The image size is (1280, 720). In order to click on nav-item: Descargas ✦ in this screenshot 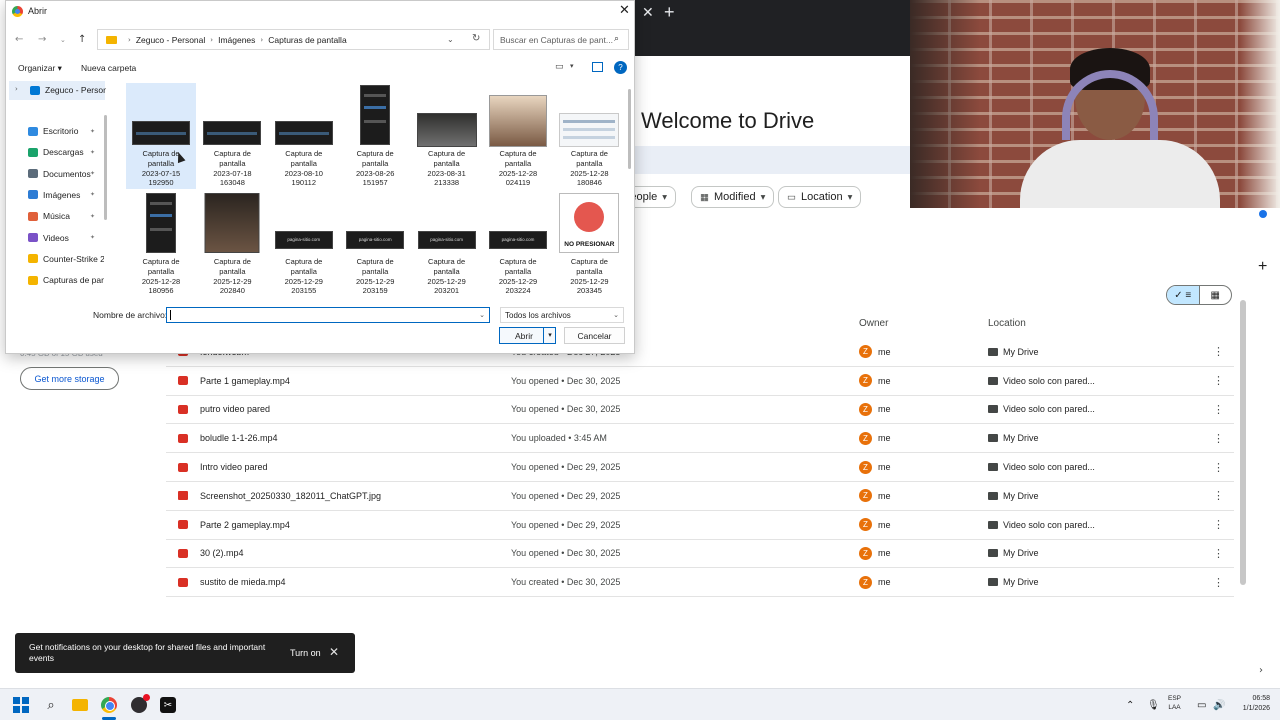, I will do `click(66, 152)`.